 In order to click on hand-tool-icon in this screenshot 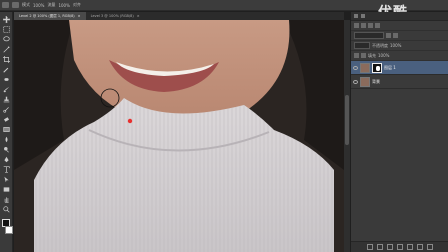, I will do `click(6, 199)`.